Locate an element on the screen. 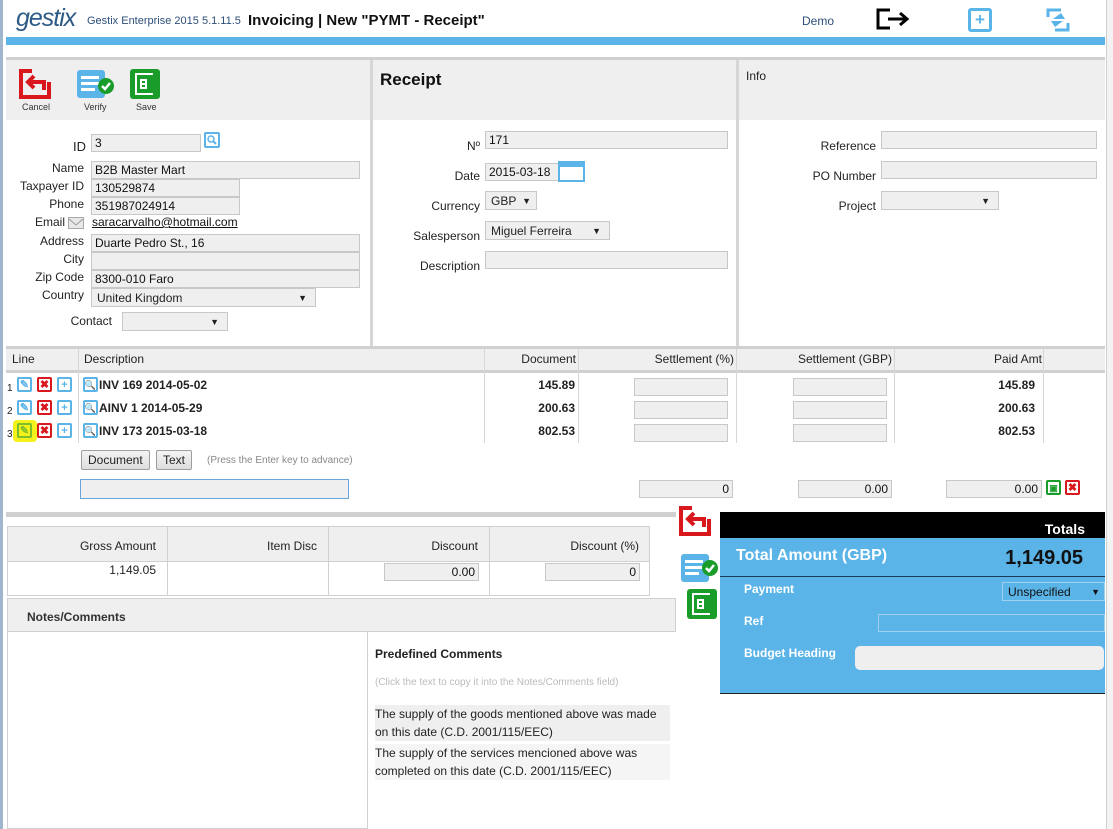  reference-label: Reference is located at coordinates (848, 146).